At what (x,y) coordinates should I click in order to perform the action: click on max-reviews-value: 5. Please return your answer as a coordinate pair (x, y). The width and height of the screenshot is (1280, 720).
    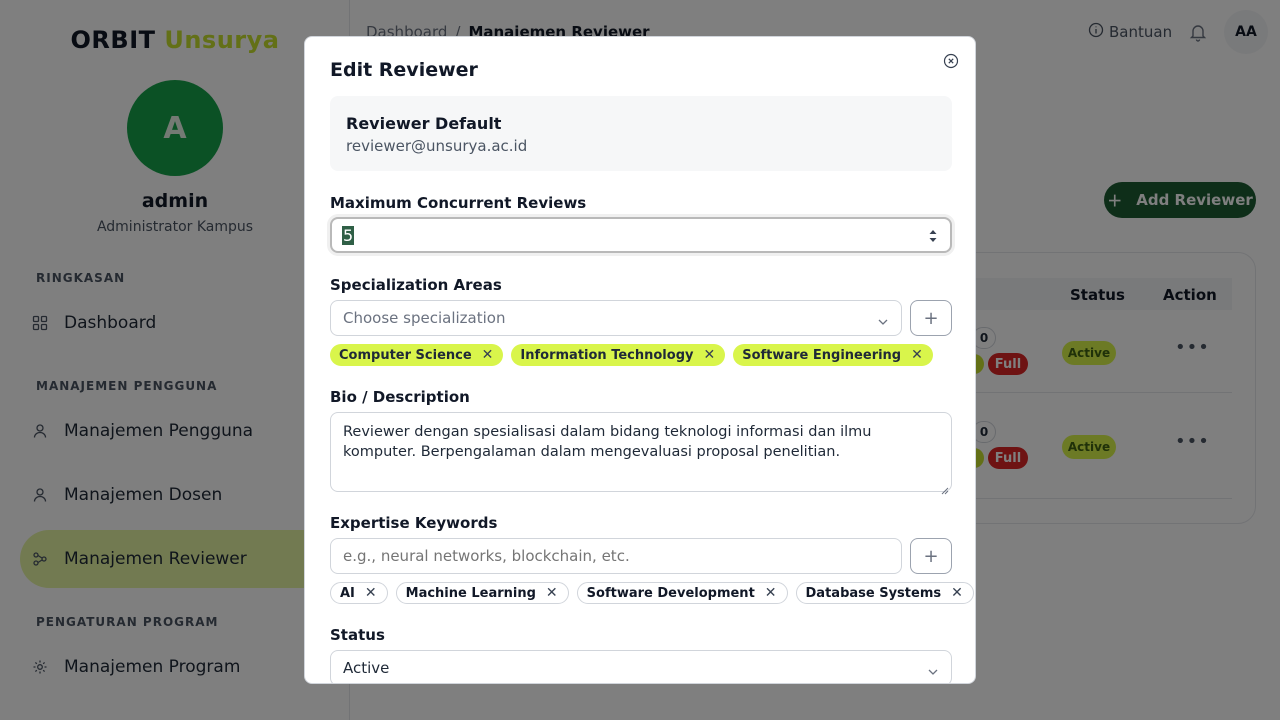
    Looking at the image, I should click on (348, 235).